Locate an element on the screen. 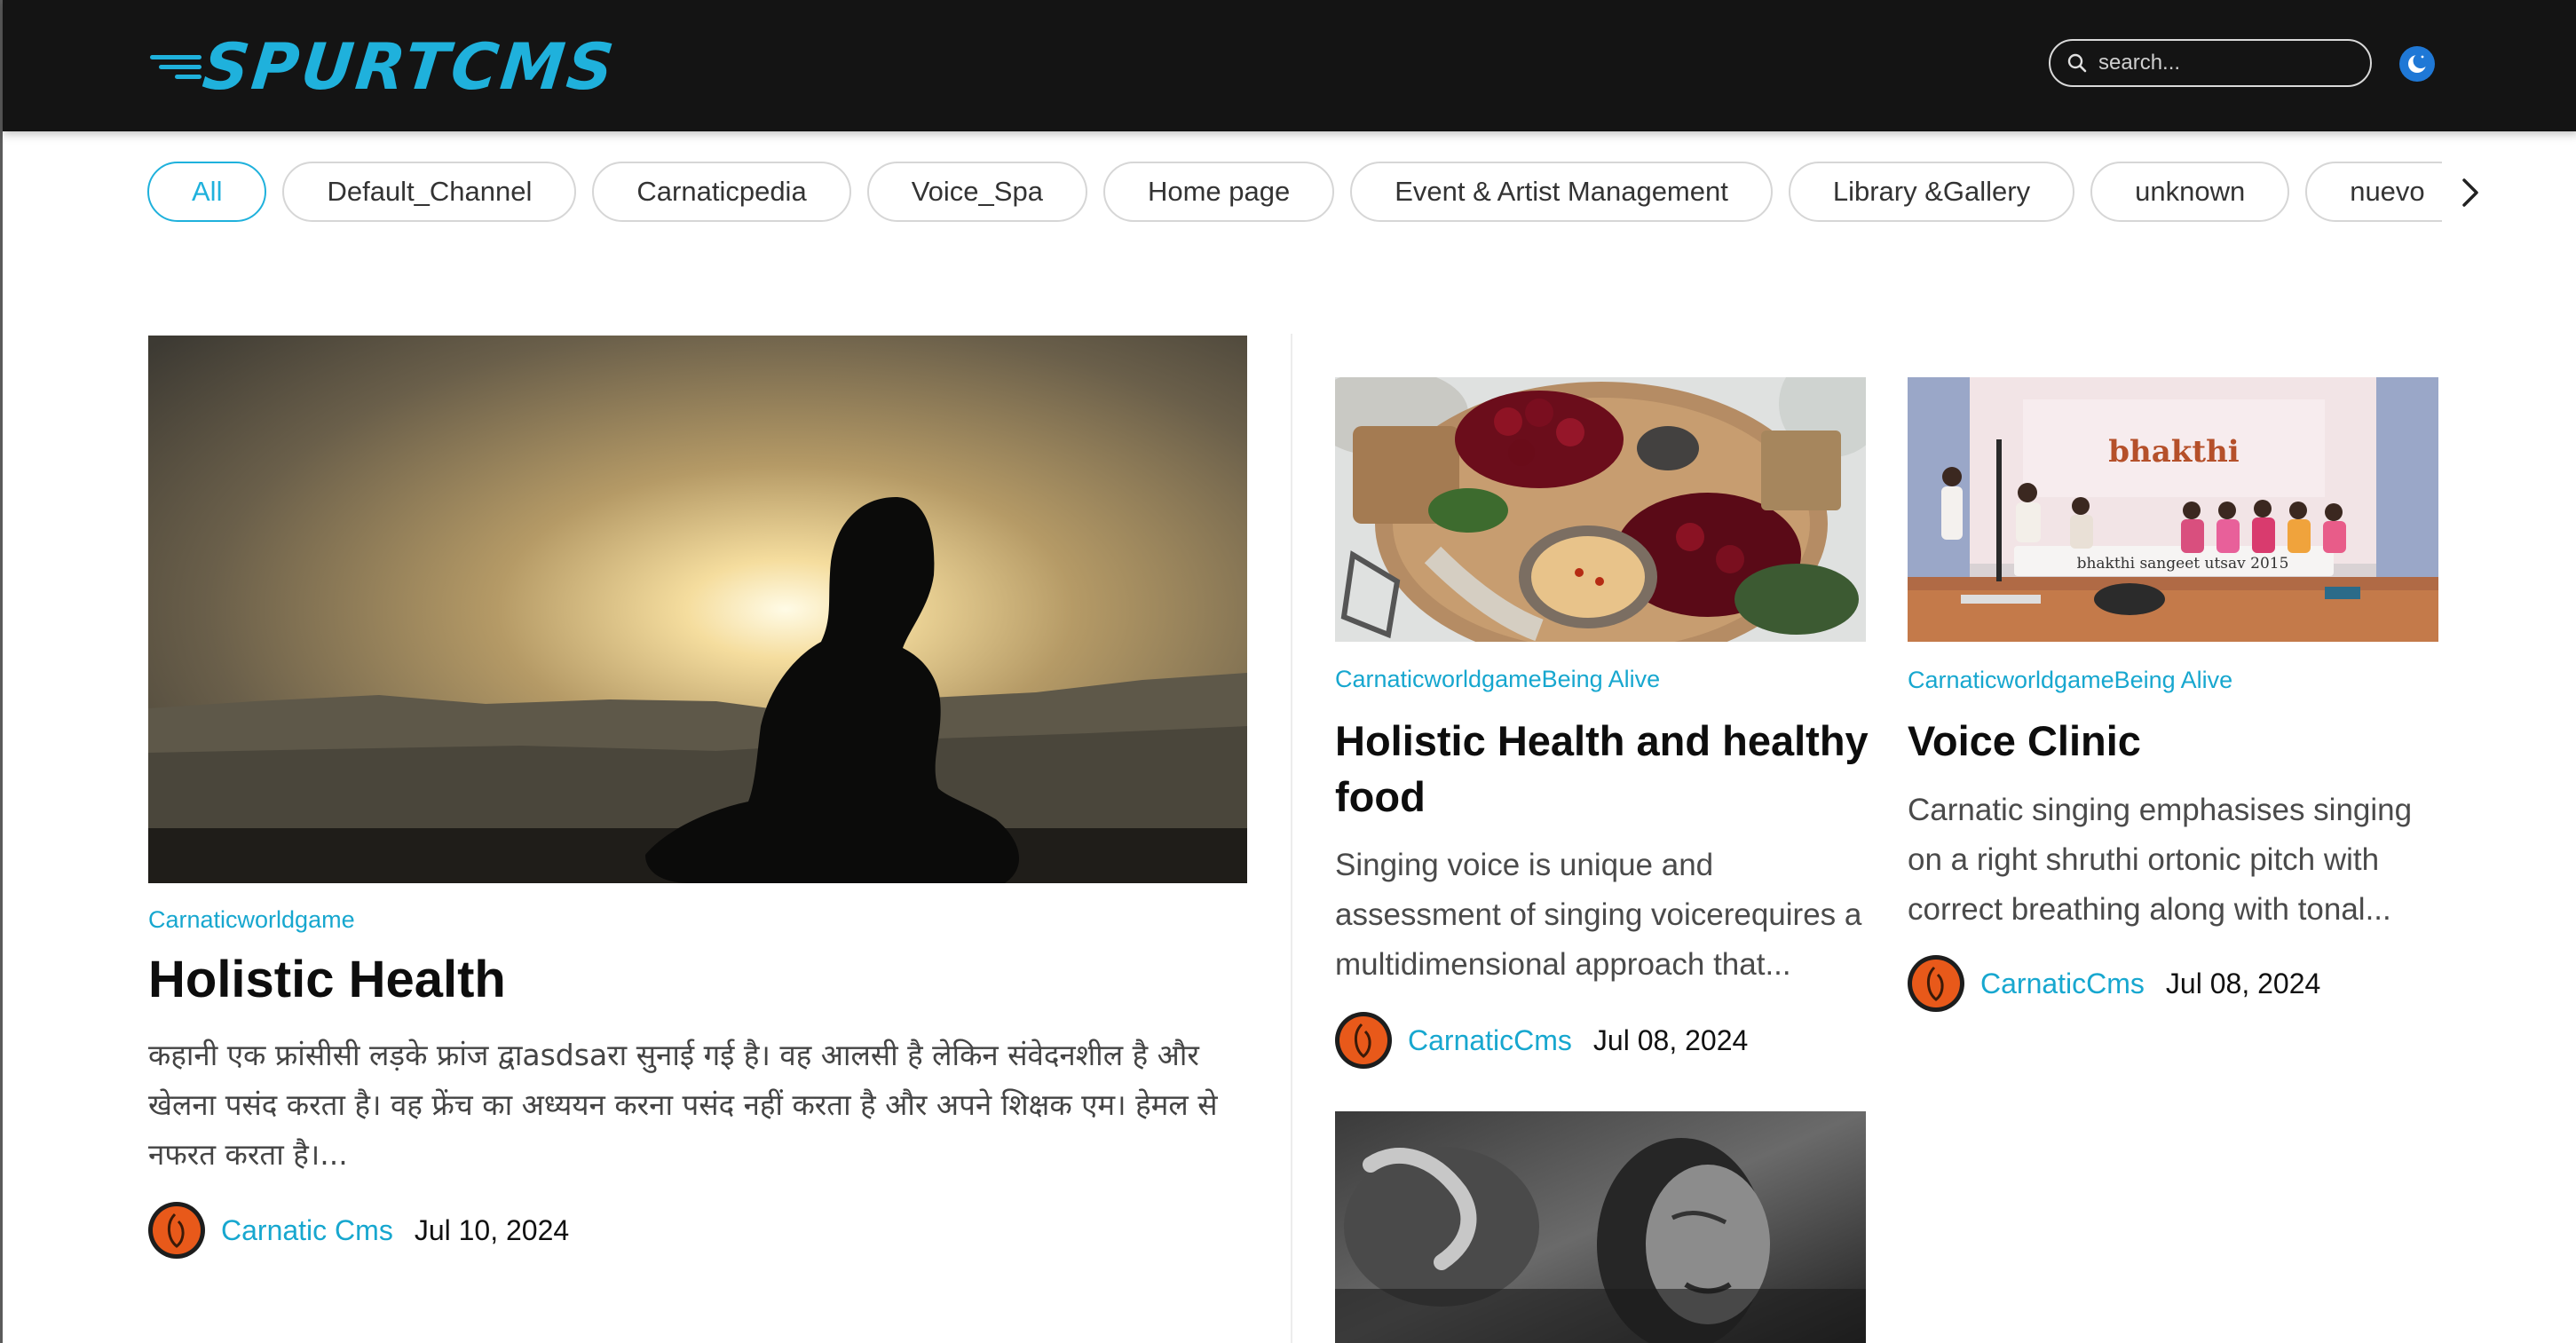 This screenshot has width=2576, height=1343. article-card-image-food is located at coordinates (1600, 509).